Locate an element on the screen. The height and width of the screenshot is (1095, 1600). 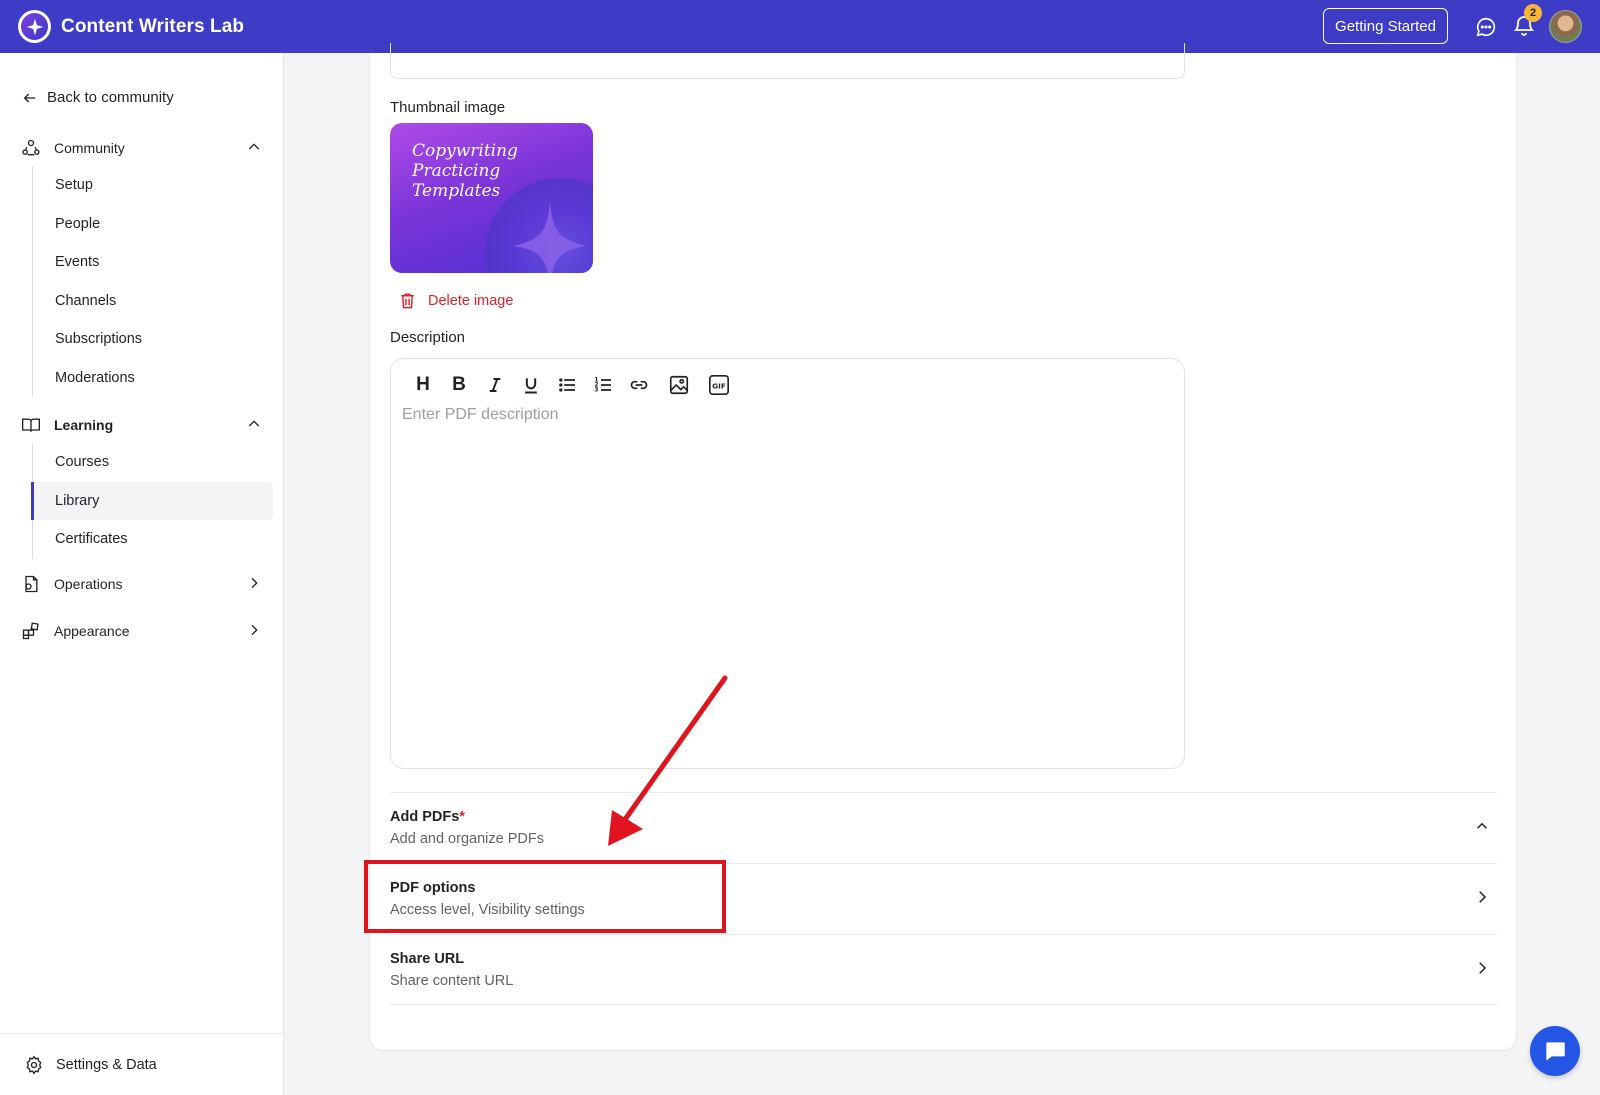
thumbnail-text-line: Templates is located at coordinates (456, 191).